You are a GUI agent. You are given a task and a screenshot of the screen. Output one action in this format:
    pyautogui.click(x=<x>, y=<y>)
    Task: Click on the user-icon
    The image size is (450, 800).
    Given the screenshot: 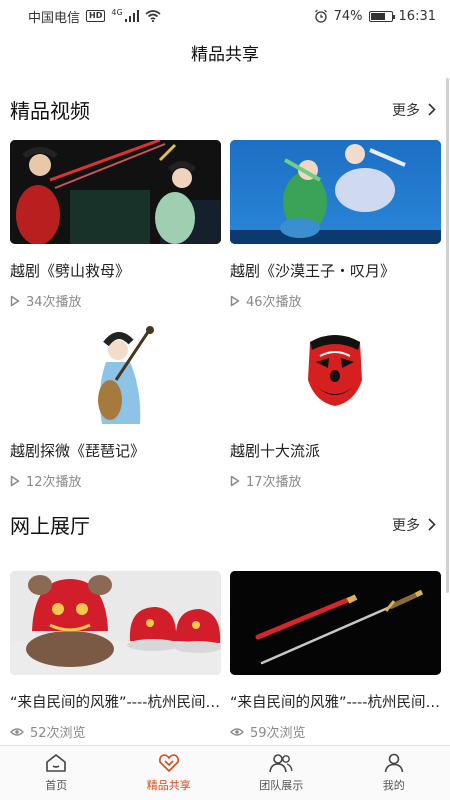 What is the action you would take?
    pyautogui.click(x=394, y=763)
    